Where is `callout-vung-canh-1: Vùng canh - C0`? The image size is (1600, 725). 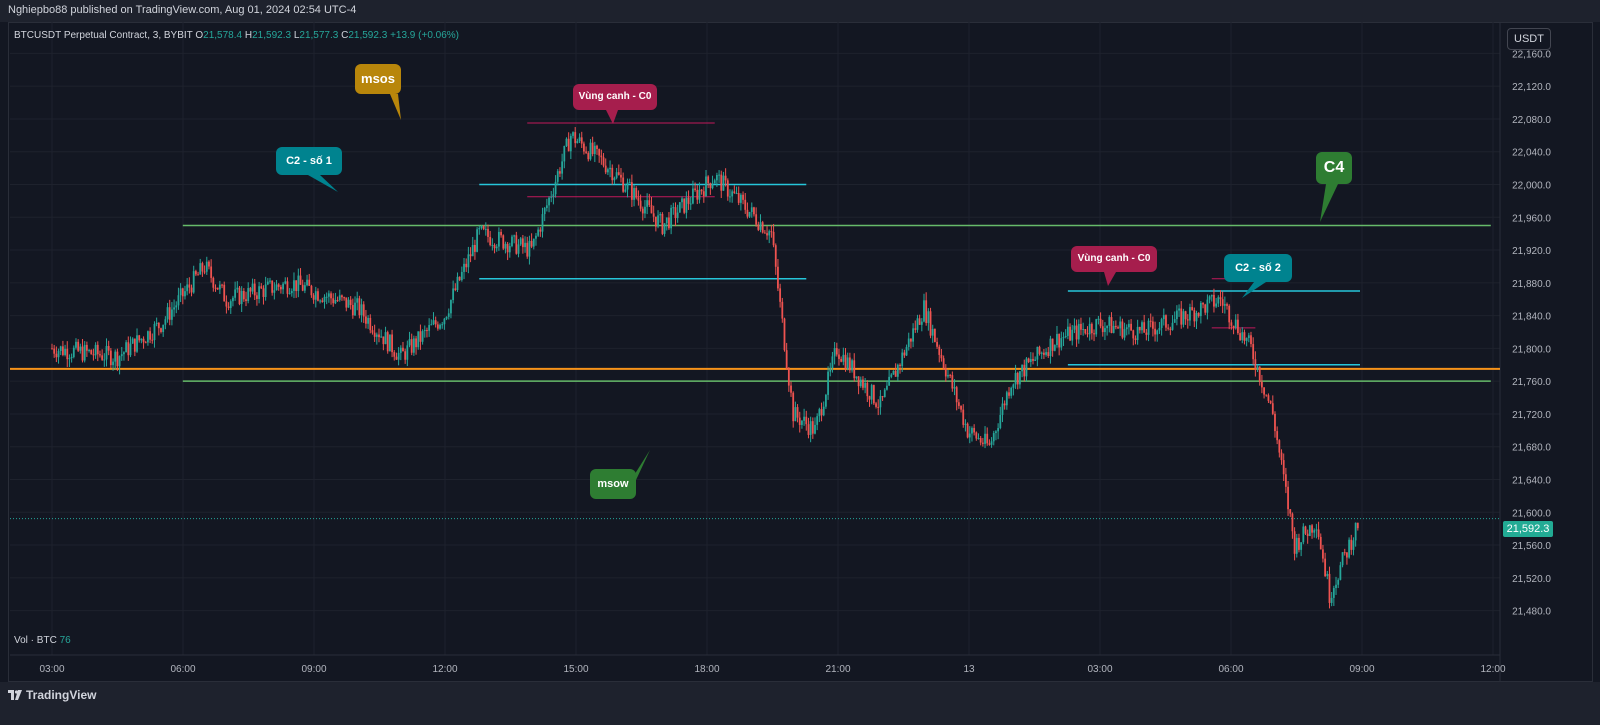 callout-vung-canh-1: Vùng canh - C0 is located at coordinates (615, 97).